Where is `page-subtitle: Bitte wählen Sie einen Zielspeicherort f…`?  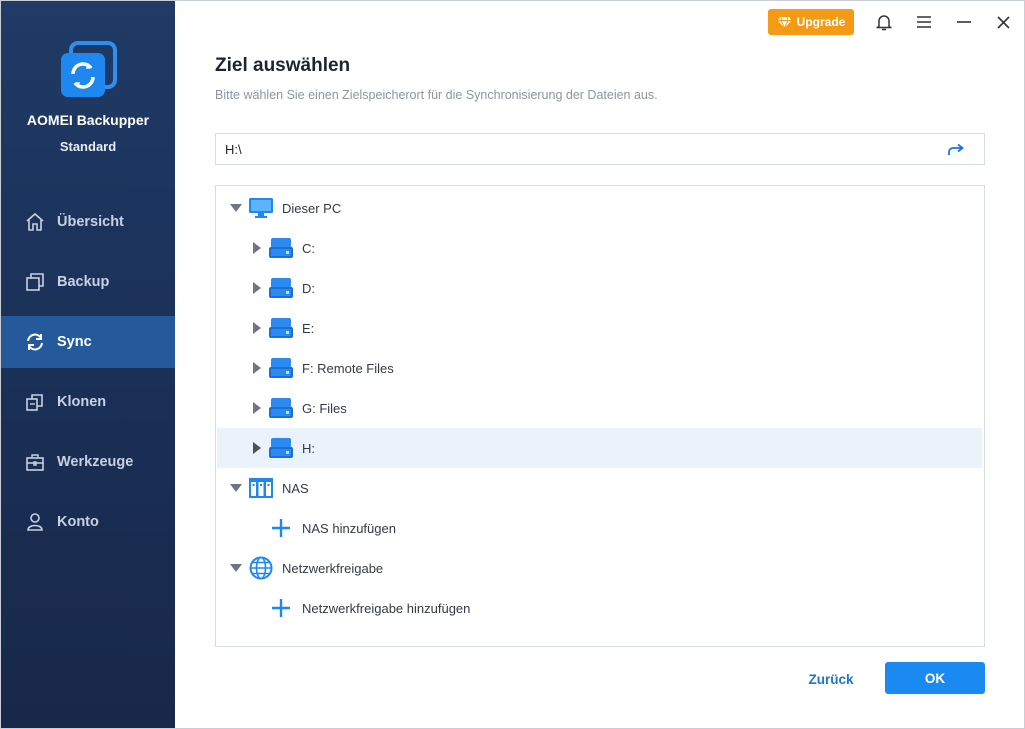 page-subtitle: Bitte wählen Sie einen Zielspeicherort f… is located at coordinates (436, 95).